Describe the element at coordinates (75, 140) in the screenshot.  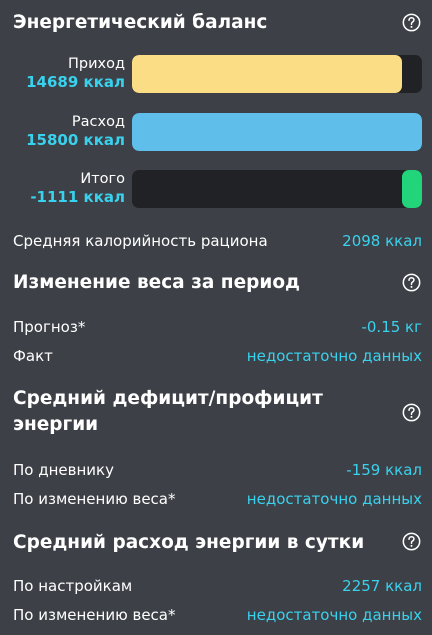
I see `expense-bar-value: 15800 ккал` at that location.